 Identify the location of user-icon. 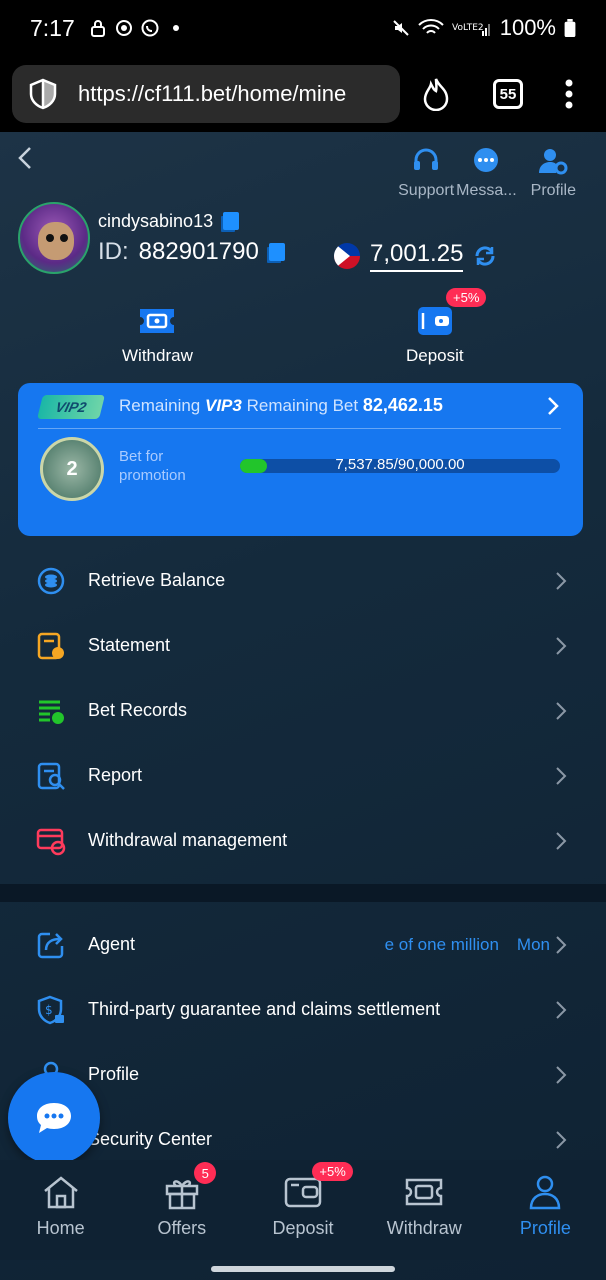
(545, 1192).